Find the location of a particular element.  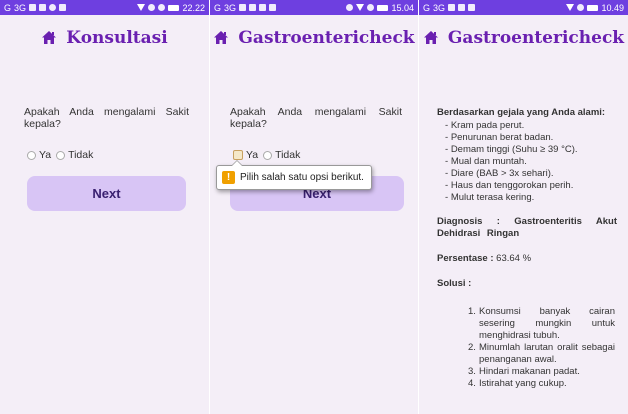

list-item: Haus dan tenggorokan perih. is located at coordinates (531, 186).